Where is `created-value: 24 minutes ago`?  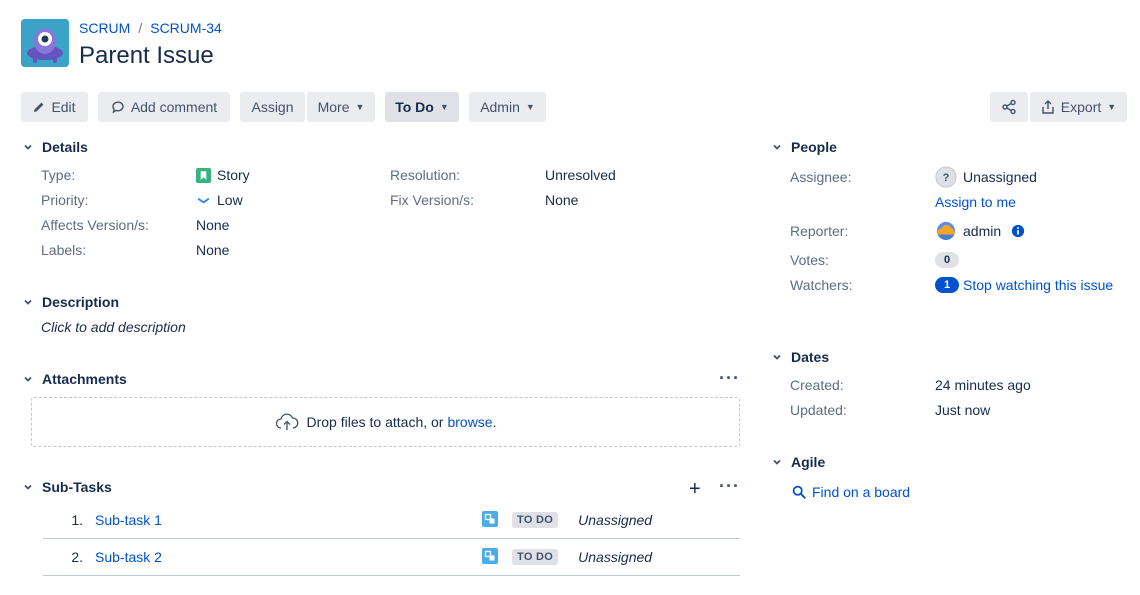 created-value: 24 minutes ago is located at coordinates (983, 385).